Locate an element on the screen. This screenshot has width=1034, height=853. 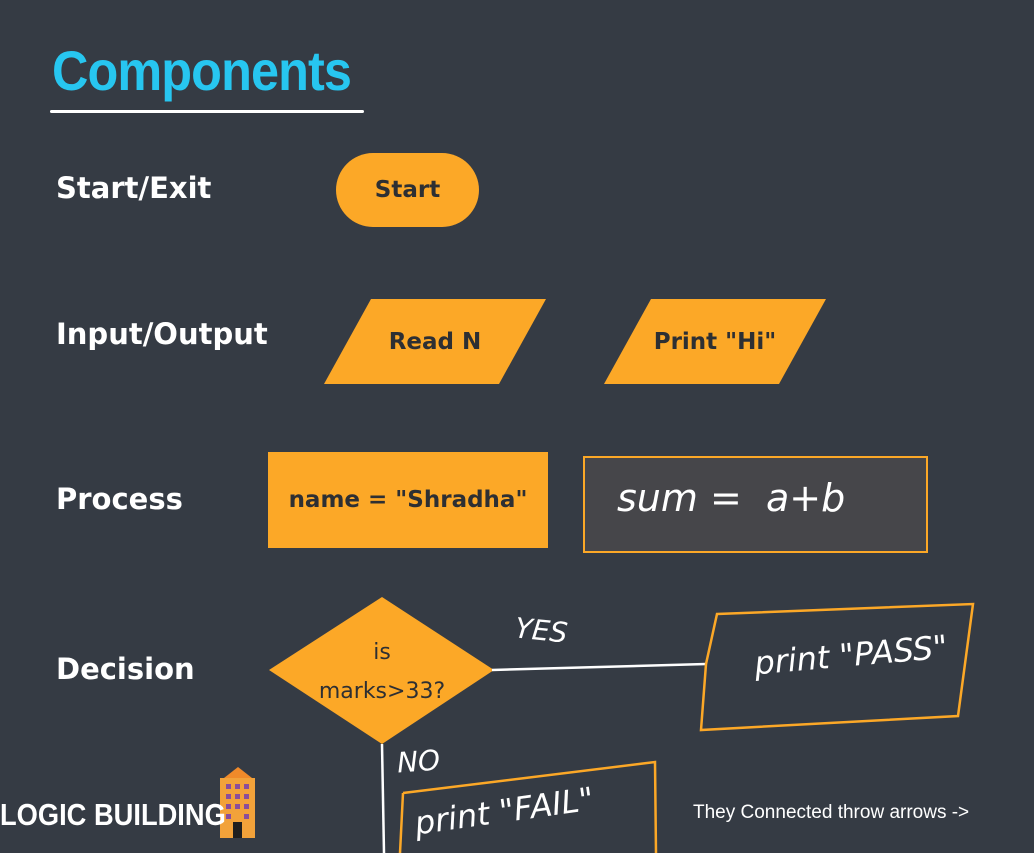
process-handwritten-text: sum = a+b is located at coordinates (731, 498).